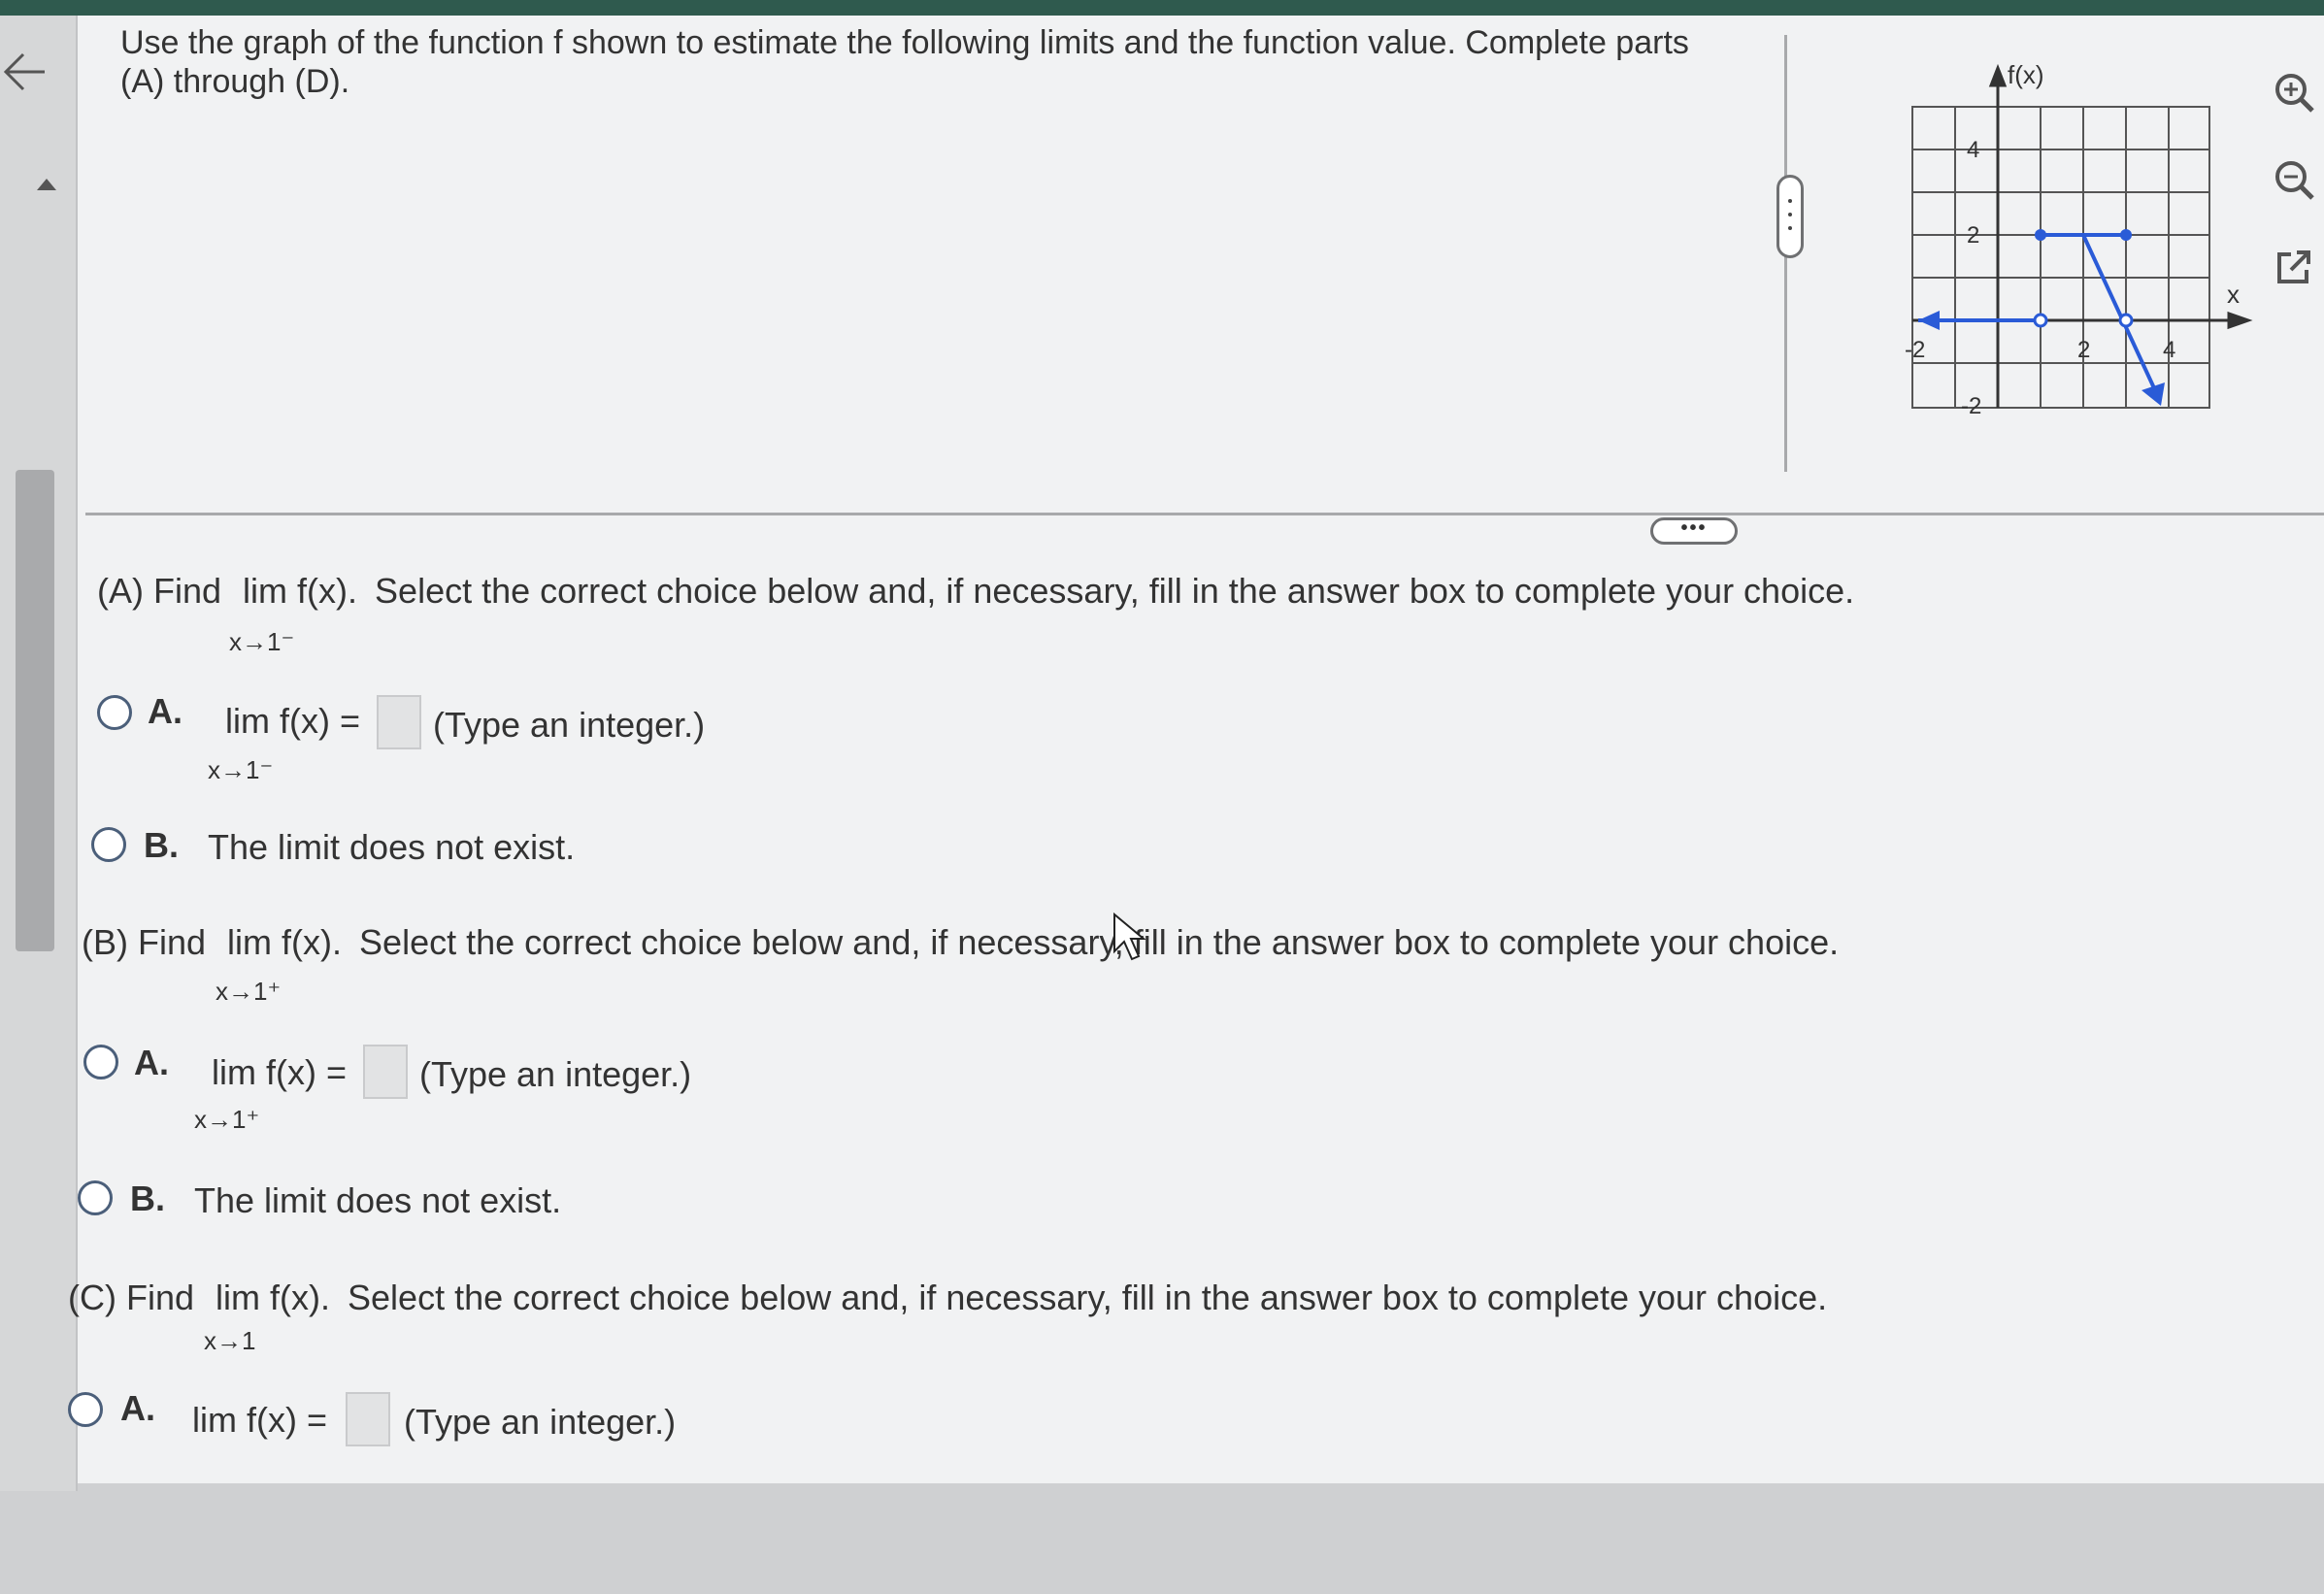 This screenshot has width=2324, height=1594. Describe the element at coordinates (165, 711) in the screenshot. I see `part-a-choice-a-letter: A.` at that location.